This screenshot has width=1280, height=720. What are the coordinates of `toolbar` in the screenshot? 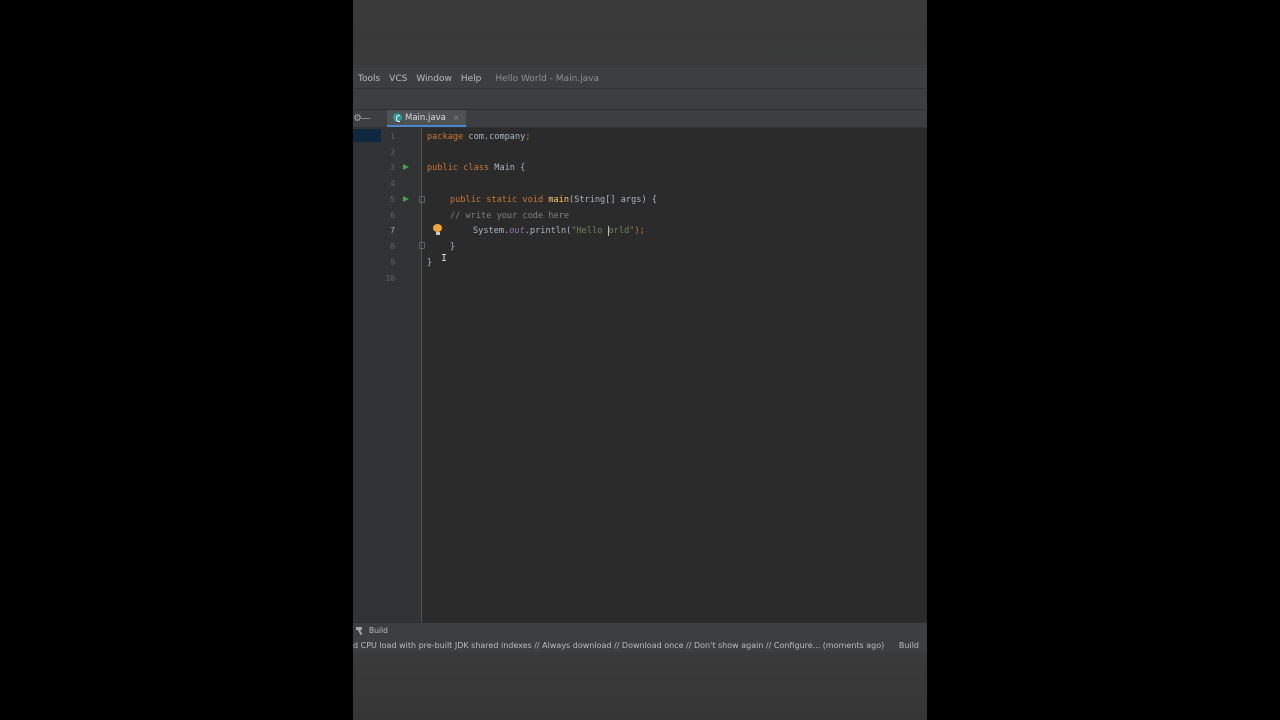 It's located at (640, 99).